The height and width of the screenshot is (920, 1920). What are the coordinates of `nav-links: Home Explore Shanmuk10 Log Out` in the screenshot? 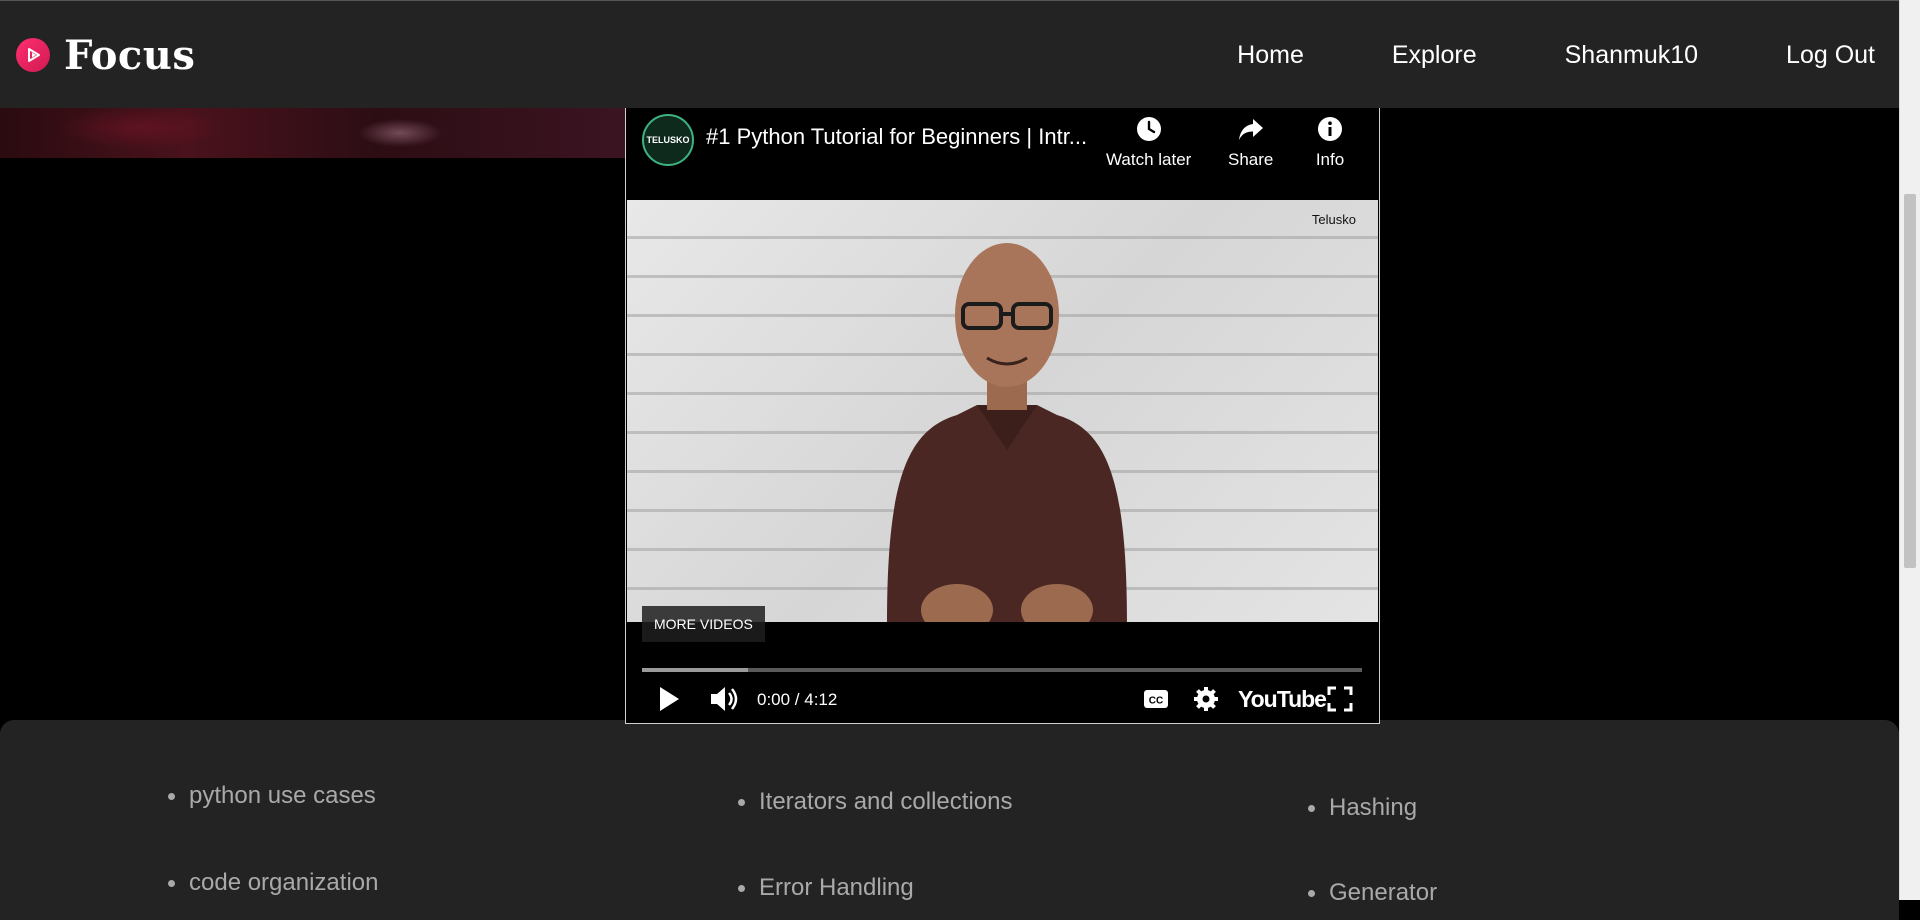 It's located at (1512, 55).